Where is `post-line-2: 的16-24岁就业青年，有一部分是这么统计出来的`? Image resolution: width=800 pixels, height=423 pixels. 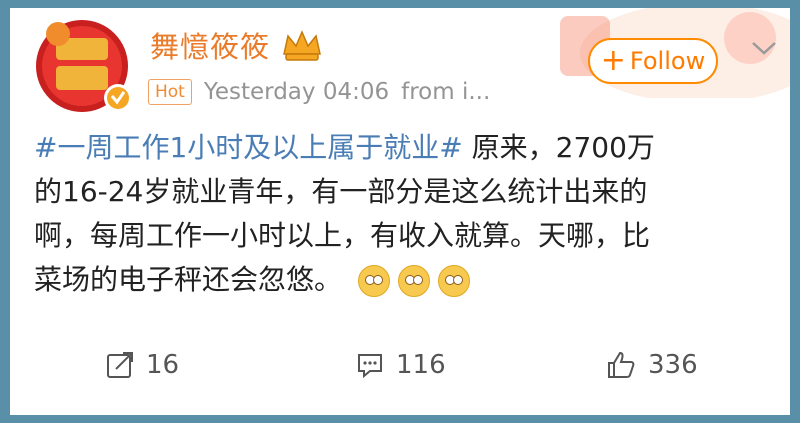 post-line-2: 的16-24岁就业青年，有一部分是这么统计出来的 is located at coordinates (341, 191).